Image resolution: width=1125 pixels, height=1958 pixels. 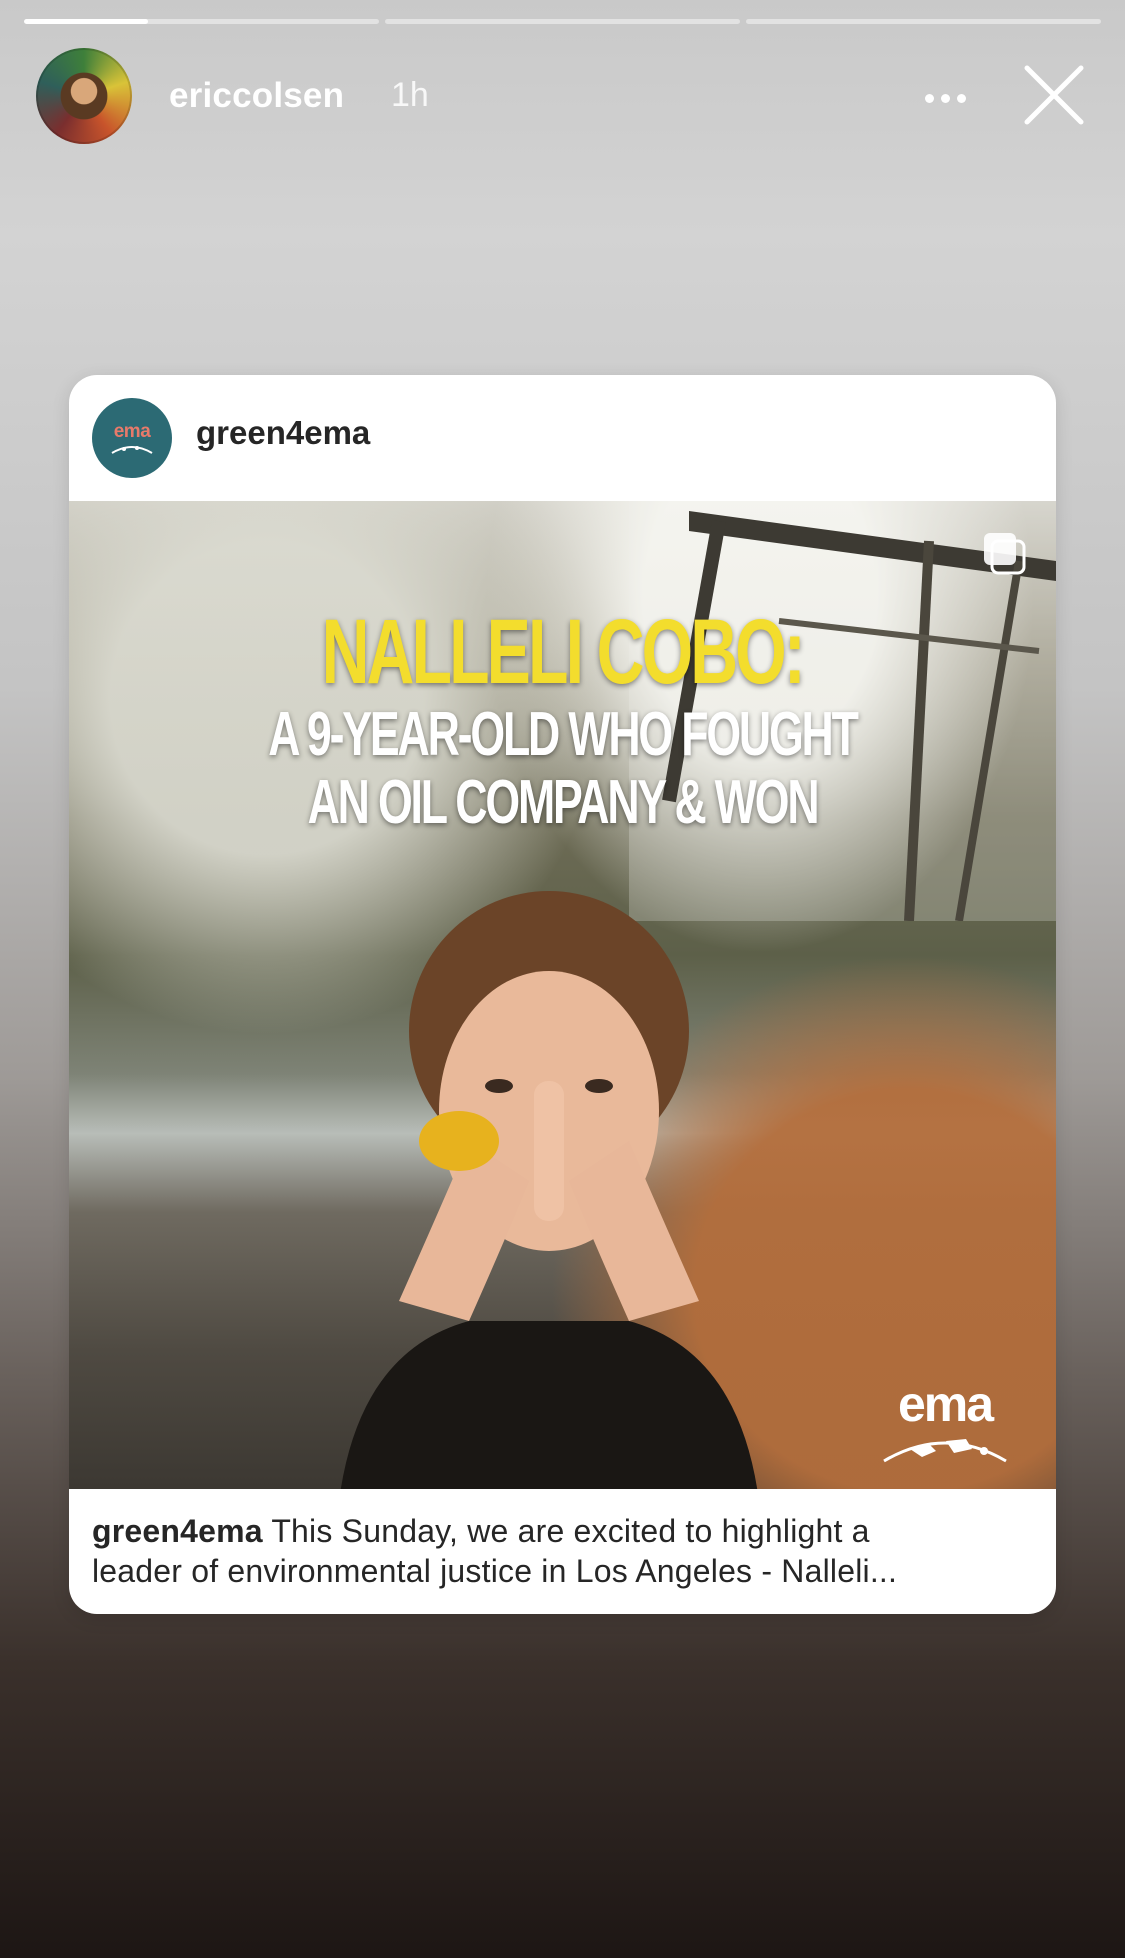 I want to click on headline-name: NALLELI COBO:, so click(x=563, y=652).